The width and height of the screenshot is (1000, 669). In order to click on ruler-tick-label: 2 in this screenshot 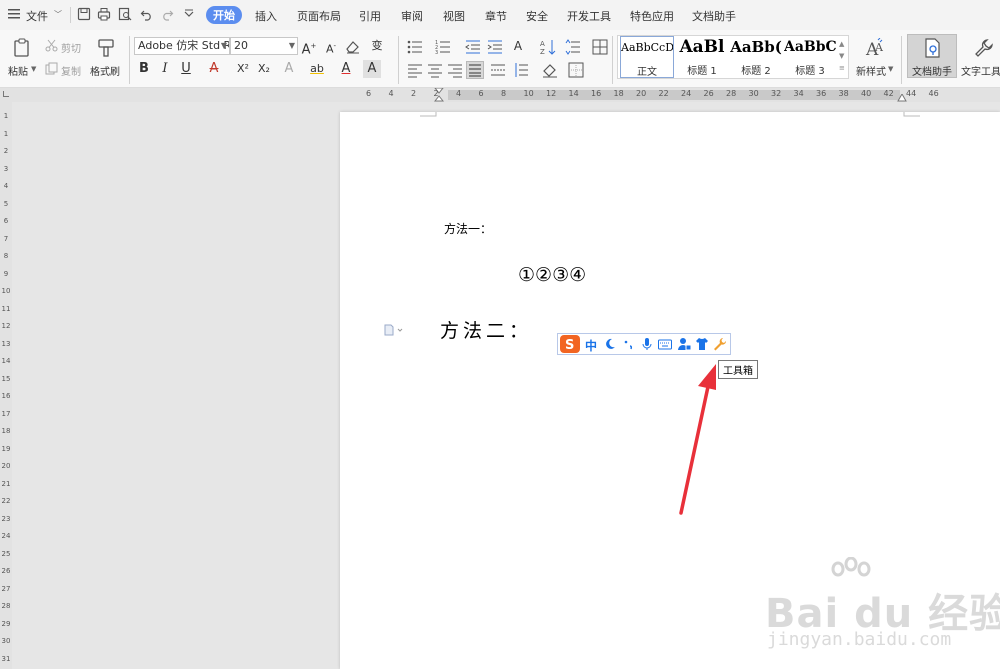, I will do `click(414, 93)`.